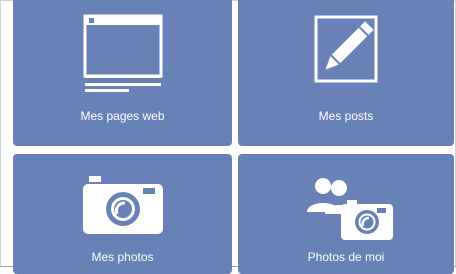  What do you see at coordinates (350, 209) in the screenshot?
I see `people-camera-icon` at bounding box center [350, 209].